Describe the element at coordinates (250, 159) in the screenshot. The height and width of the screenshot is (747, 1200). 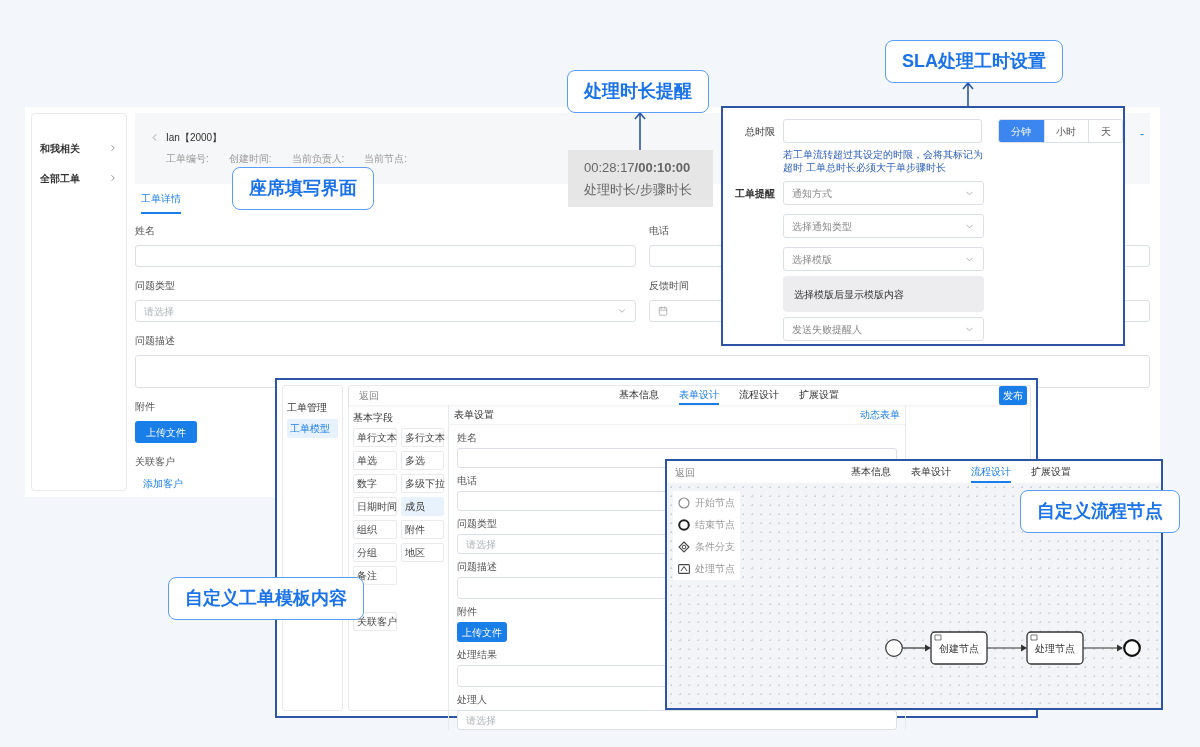
I see `meta-label: 创建时间:` at that location.